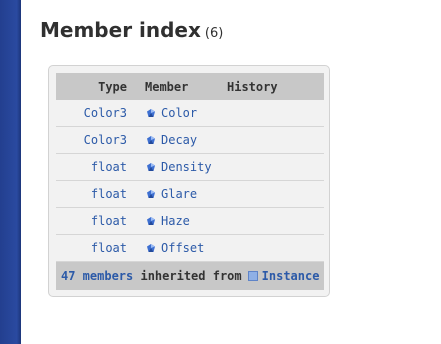  I want to click on table-row: float Offset, so click(190, 248).